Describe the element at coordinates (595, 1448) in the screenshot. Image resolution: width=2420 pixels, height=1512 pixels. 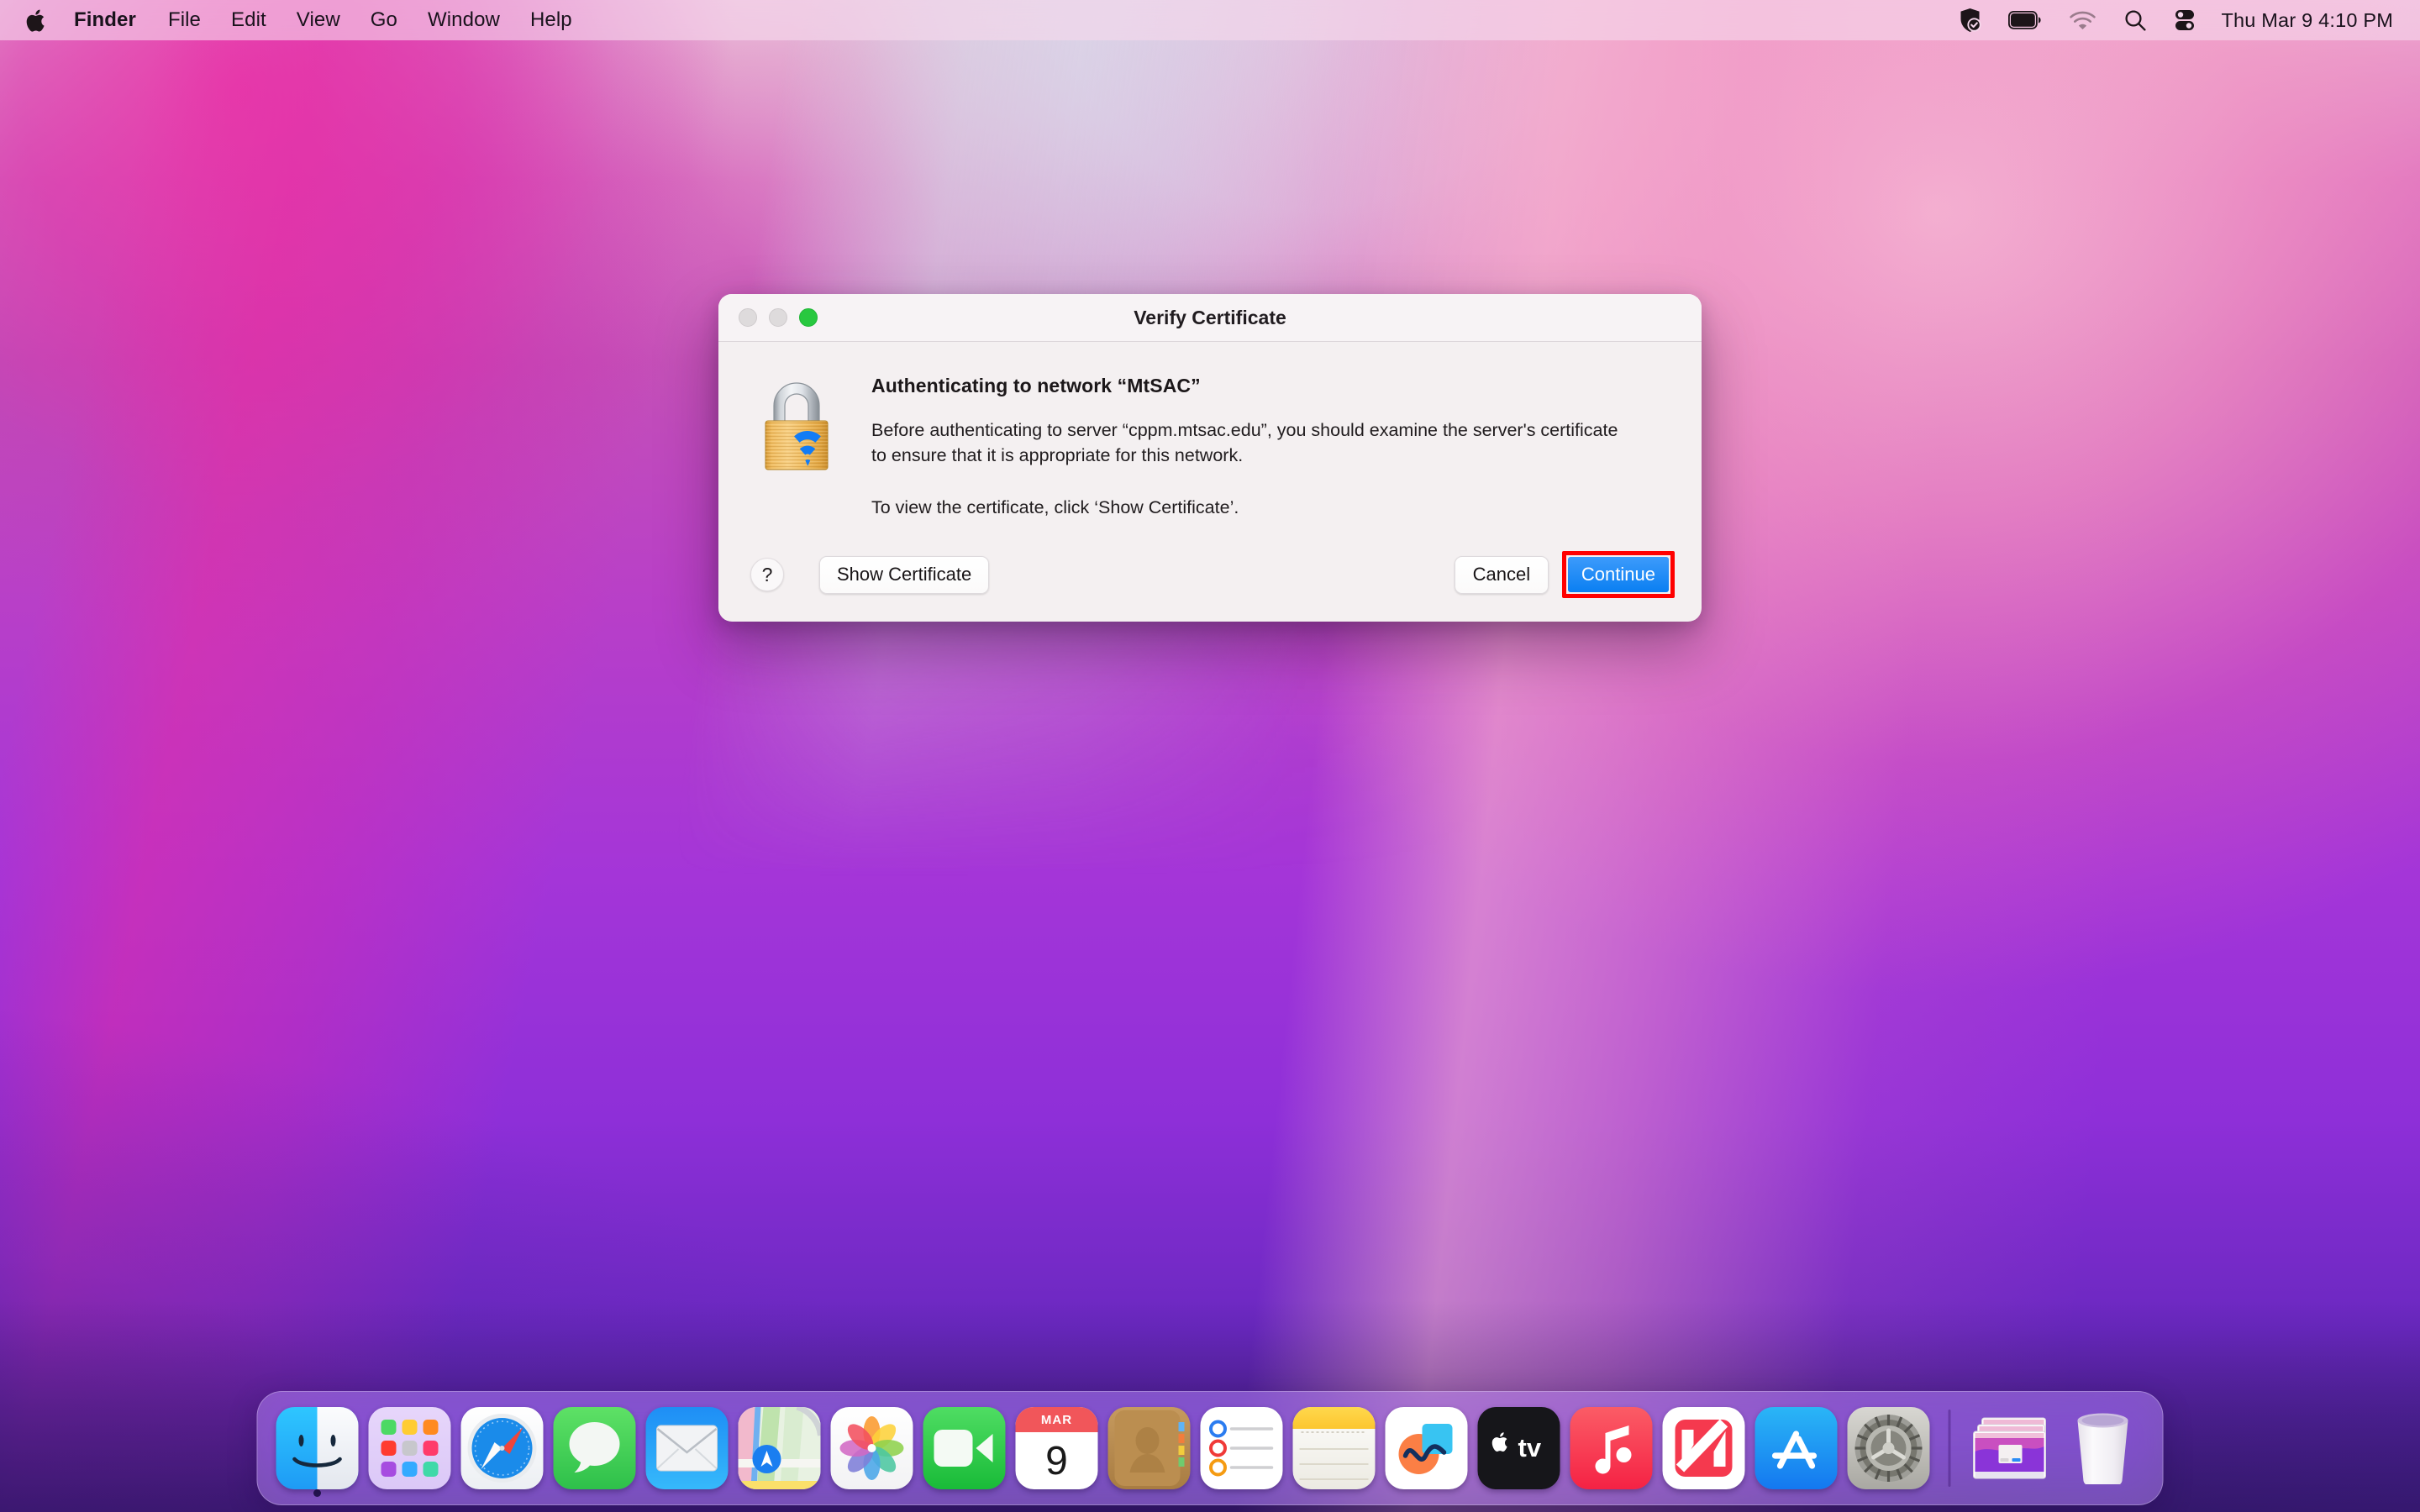
I see `dock-item-messages` at that location.